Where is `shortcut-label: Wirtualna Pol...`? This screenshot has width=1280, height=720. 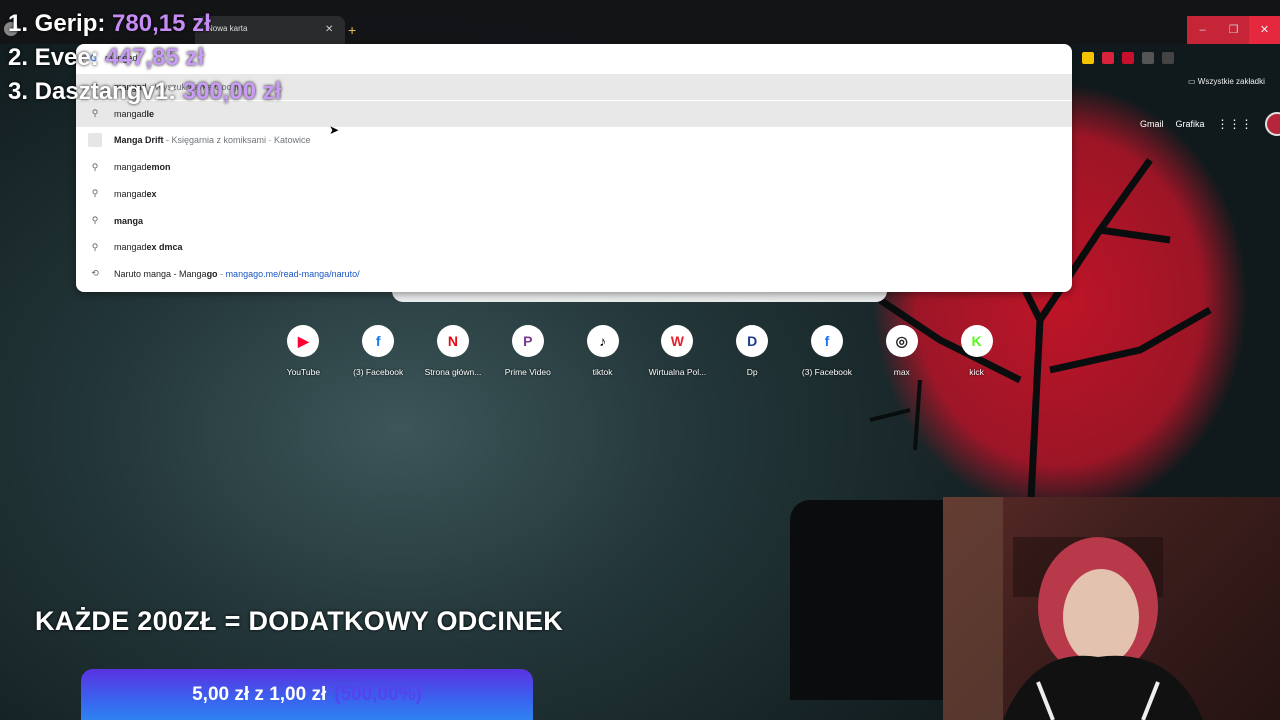
shortcut-label: Wirtualna Pol... is located at coordinates (677, 372).